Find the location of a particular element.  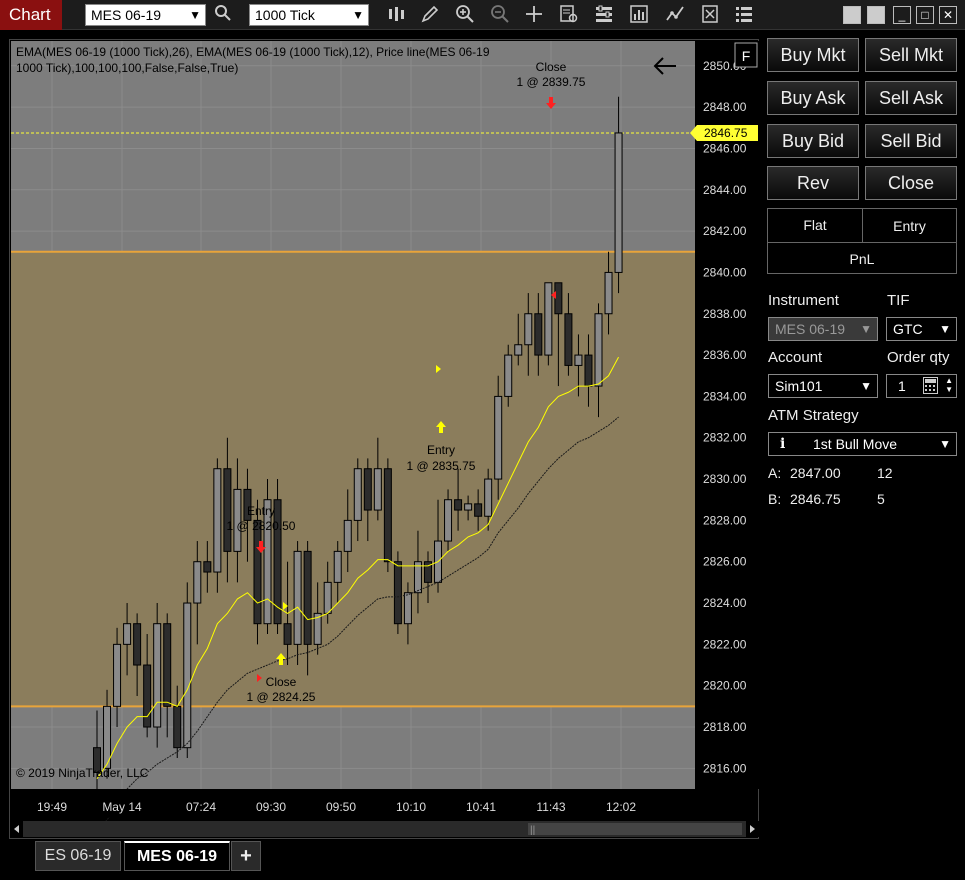

add-tab-button: + is located at coordinates (246, 856).